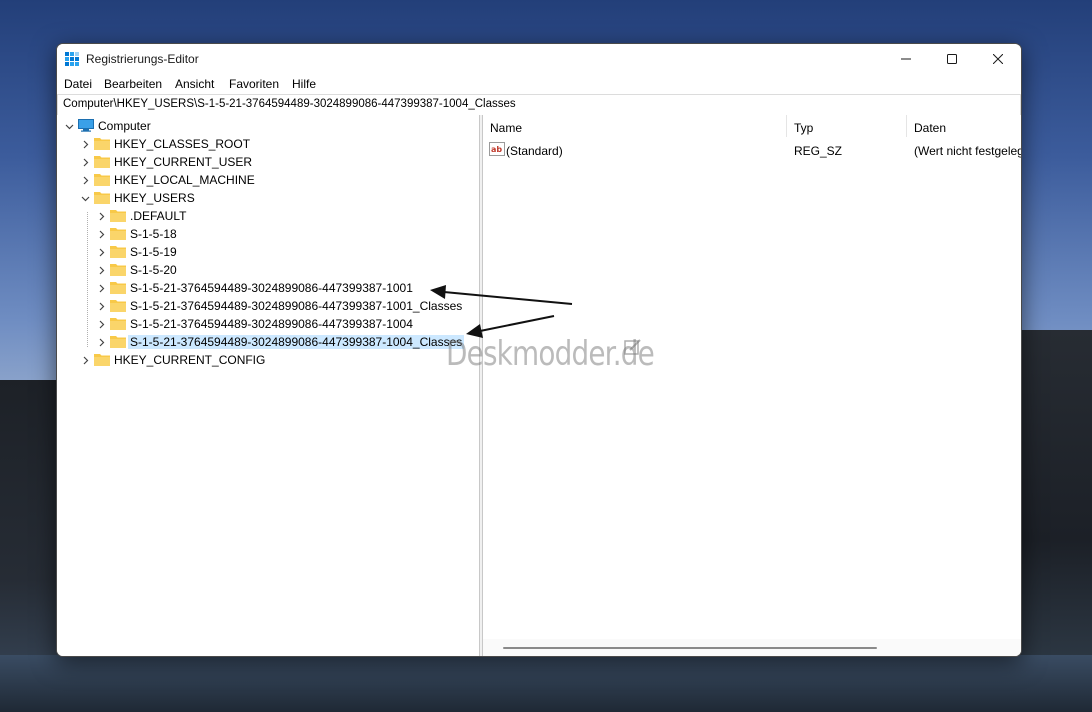  What do you see at coordinates (142, 59) in the screenshot?
I see `window-title: Registrierungs-Editor` at bounding box center [142, 59].